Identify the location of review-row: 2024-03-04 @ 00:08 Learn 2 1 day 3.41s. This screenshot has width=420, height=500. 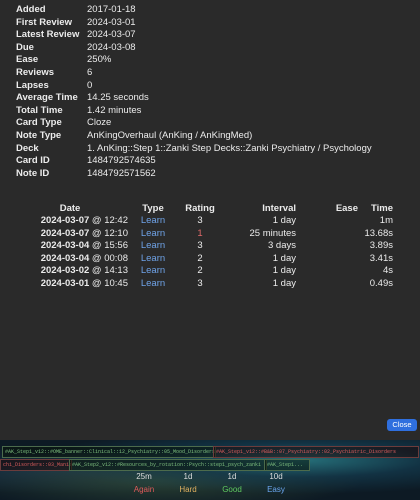
(202, 259).